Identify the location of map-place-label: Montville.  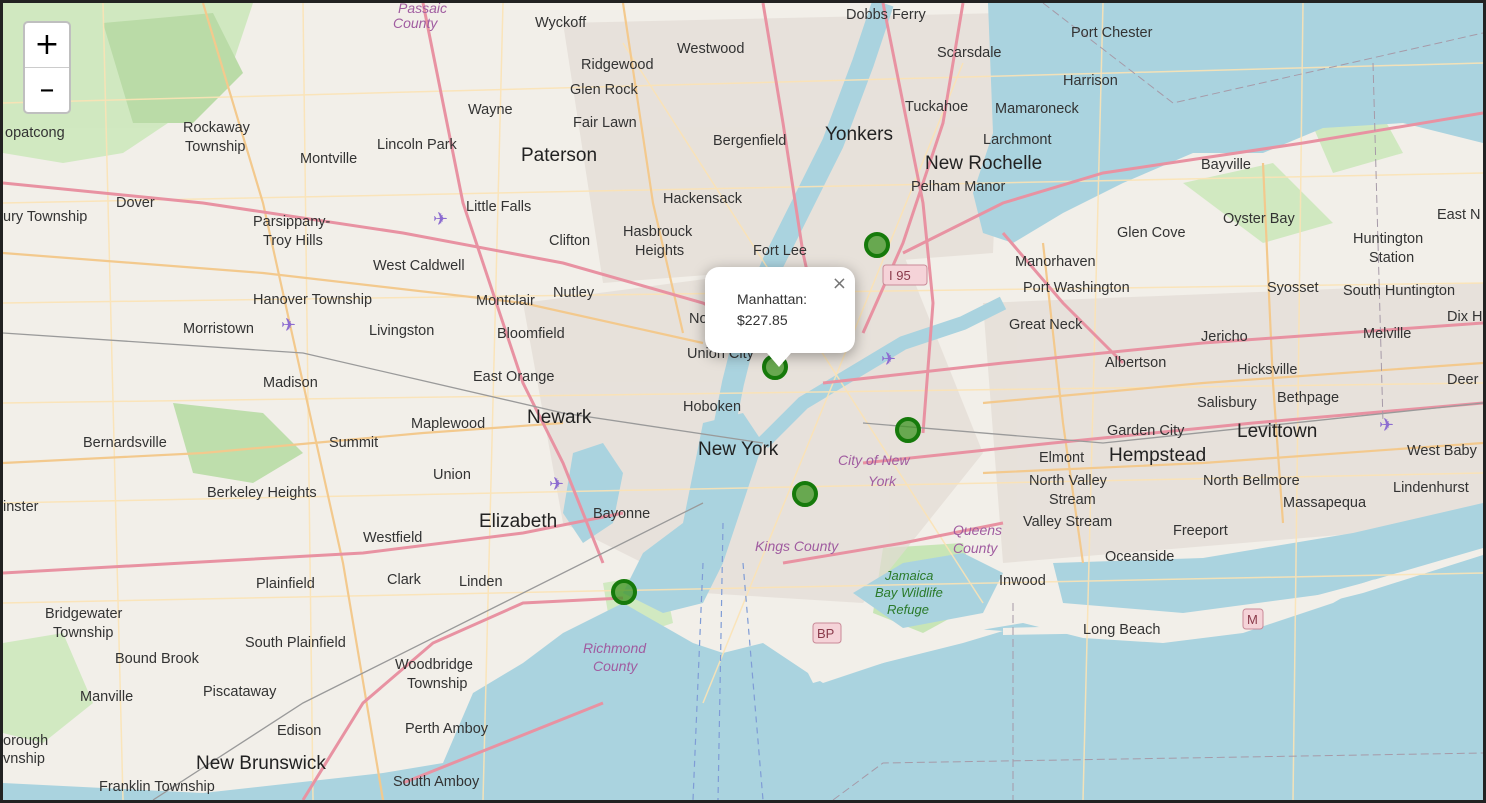
(328, 159).